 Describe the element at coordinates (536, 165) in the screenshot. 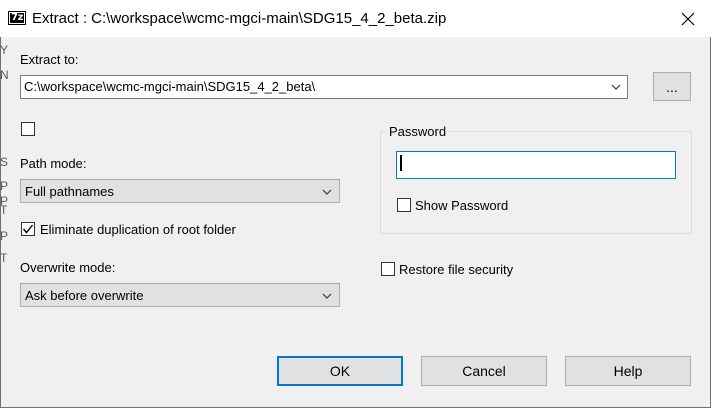

I see `password-input` at that location.